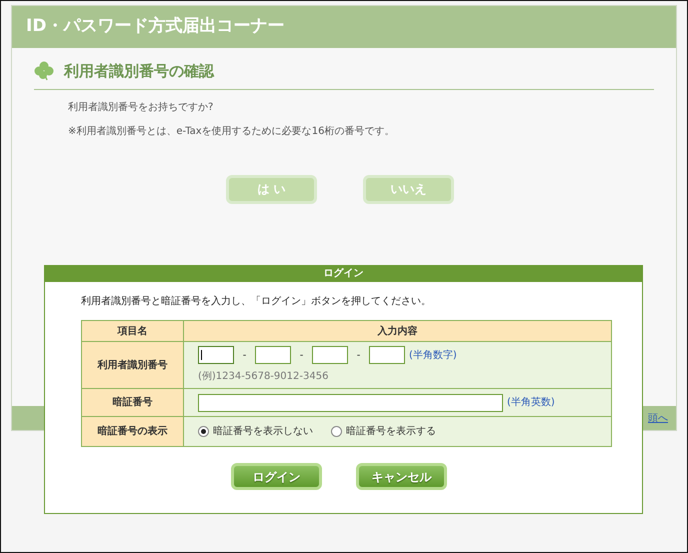 The width and height of the screenshot is (688, 553). I want to click on page-top-link: 頭へ, so click(658, 418).